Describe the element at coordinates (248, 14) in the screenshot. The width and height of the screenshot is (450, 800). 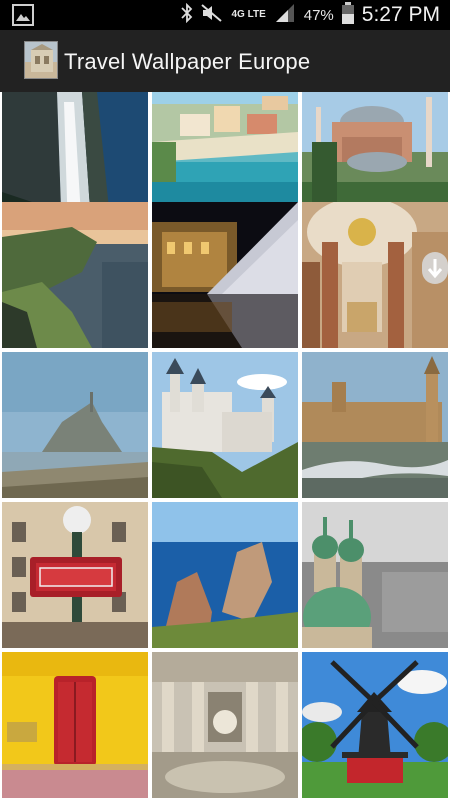
I see `network-type-icon: 4G LTE` at that location.